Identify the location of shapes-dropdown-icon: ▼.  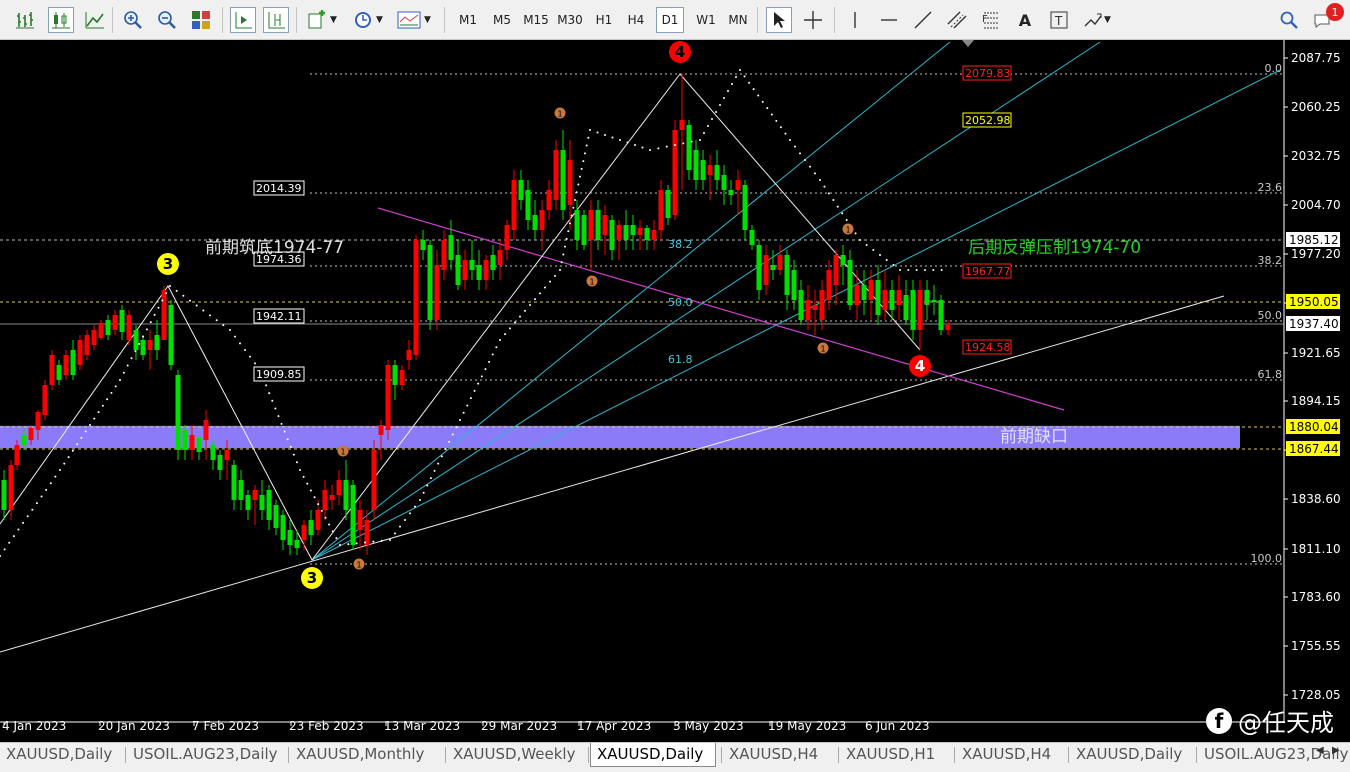
(1107, 20).